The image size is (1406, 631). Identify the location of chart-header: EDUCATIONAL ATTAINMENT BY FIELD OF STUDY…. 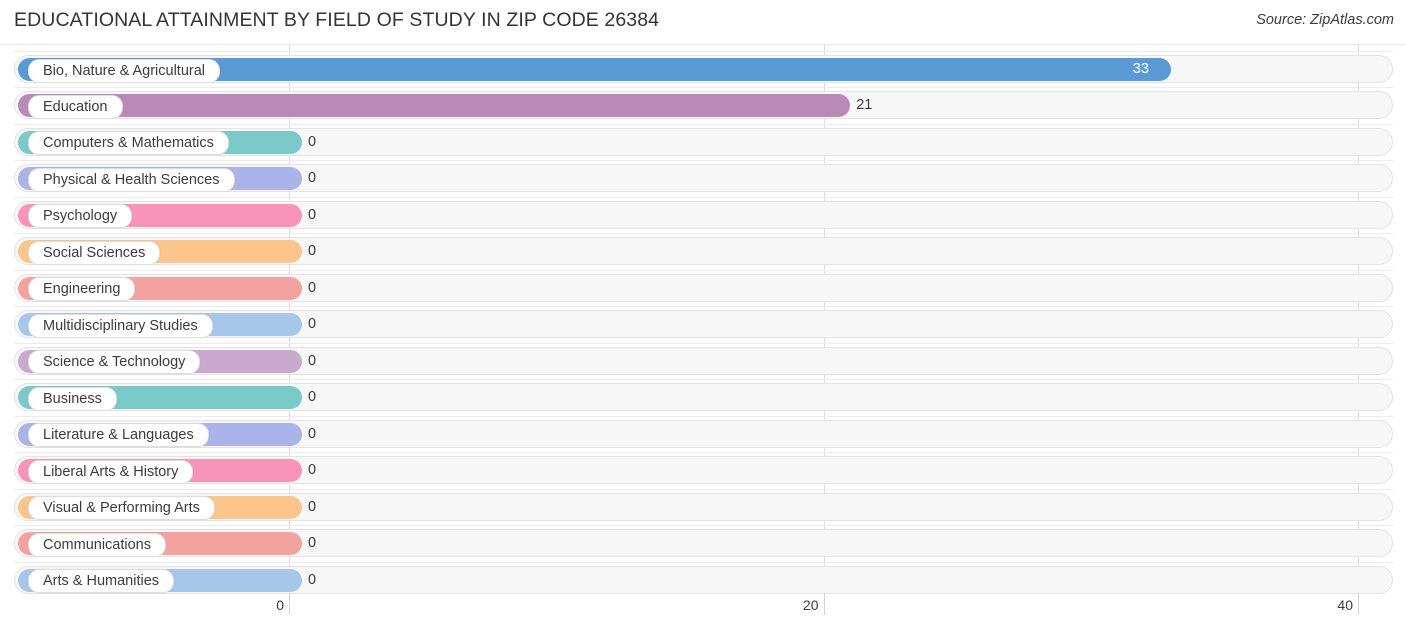
(703, 22).